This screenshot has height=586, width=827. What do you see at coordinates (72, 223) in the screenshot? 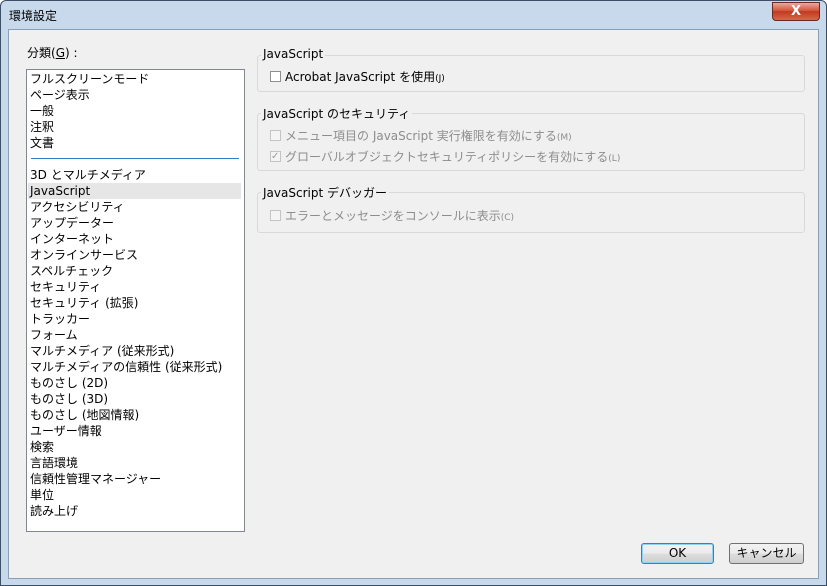
I see `category-item: アップデーター` at bounding box center [72, 223].